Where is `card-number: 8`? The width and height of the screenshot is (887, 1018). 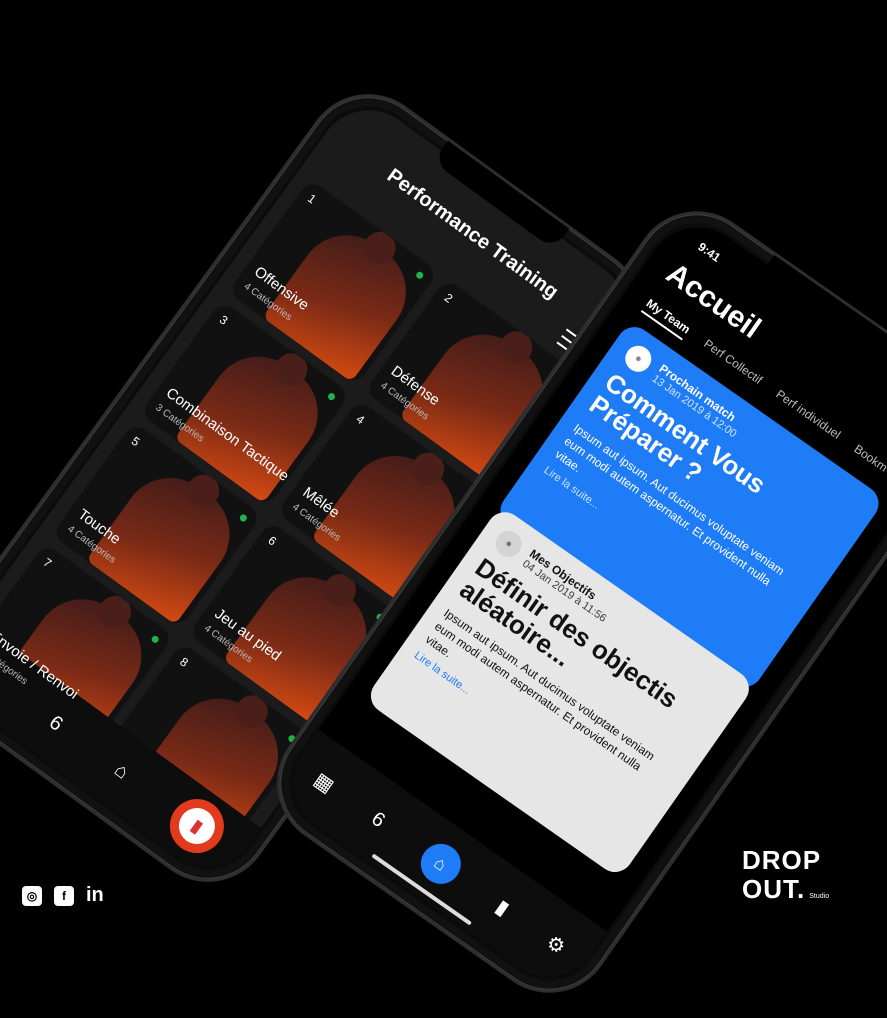 card-number: 8 is located at coordinates (184, 662).